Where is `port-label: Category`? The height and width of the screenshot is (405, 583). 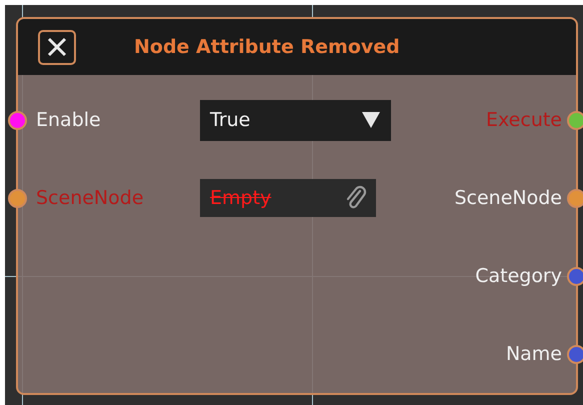 port-label: Category is located at coordinates (518, 276).